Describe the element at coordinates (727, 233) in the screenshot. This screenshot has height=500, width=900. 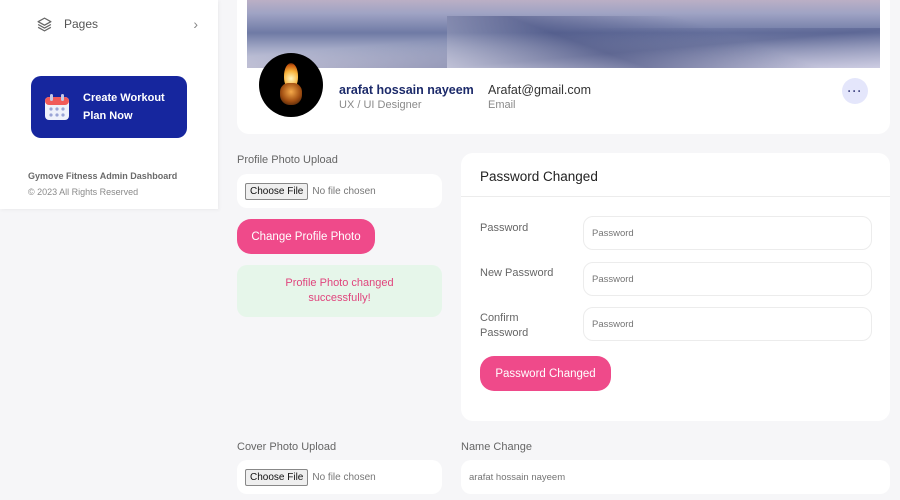
I see `password-field` at that location.